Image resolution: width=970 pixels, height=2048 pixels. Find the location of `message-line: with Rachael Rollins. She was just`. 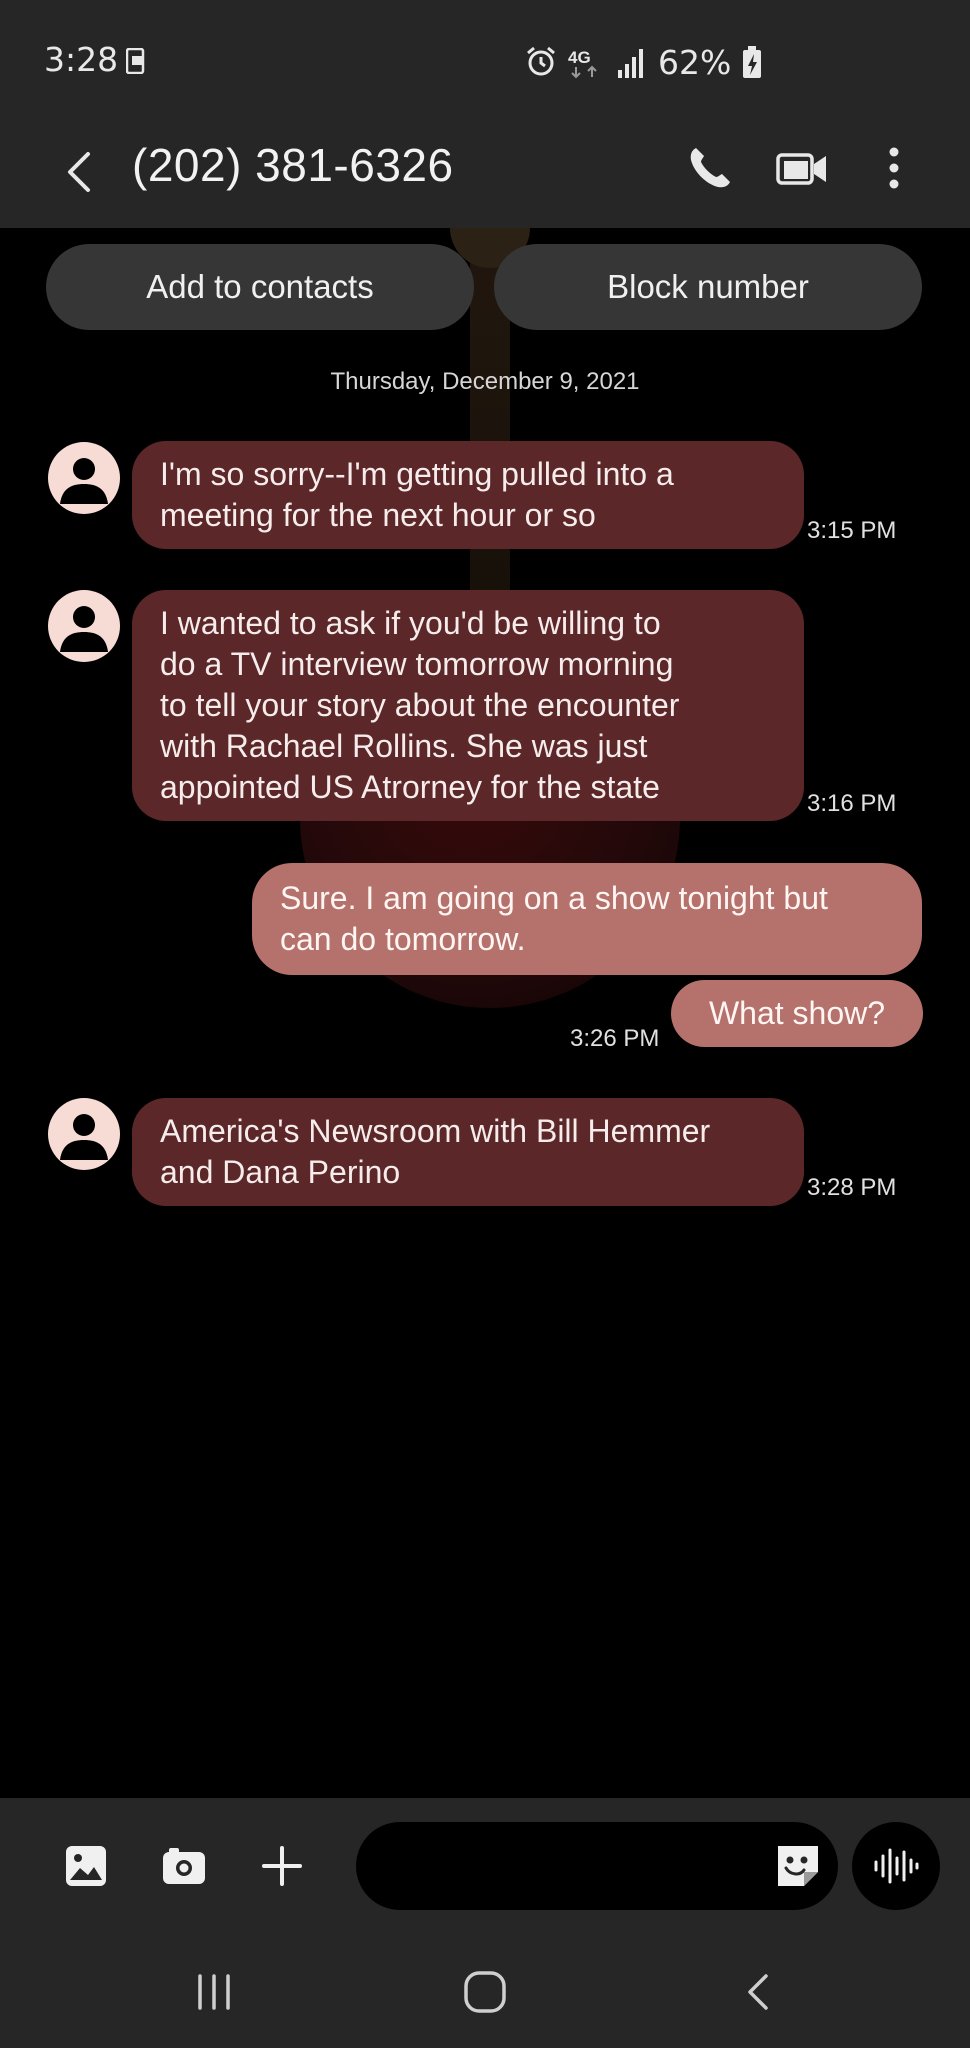

message-line: with Rachael Rollins. She was just is located at coordinates (404, 746).